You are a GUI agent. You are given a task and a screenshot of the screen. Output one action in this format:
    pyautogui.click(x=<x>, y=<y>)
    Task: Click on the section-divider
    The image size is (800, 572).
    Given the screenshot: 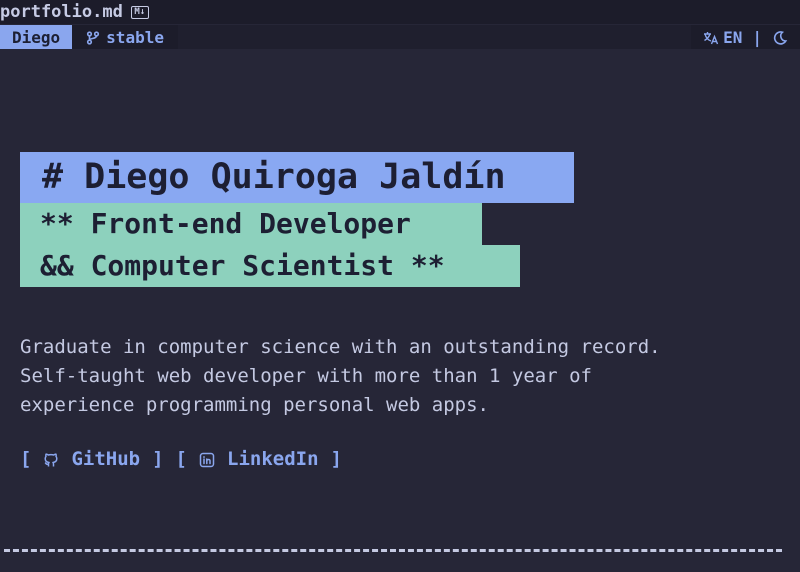 What is the action you would take?
    pyautogui.click(x=393, y=550)
    